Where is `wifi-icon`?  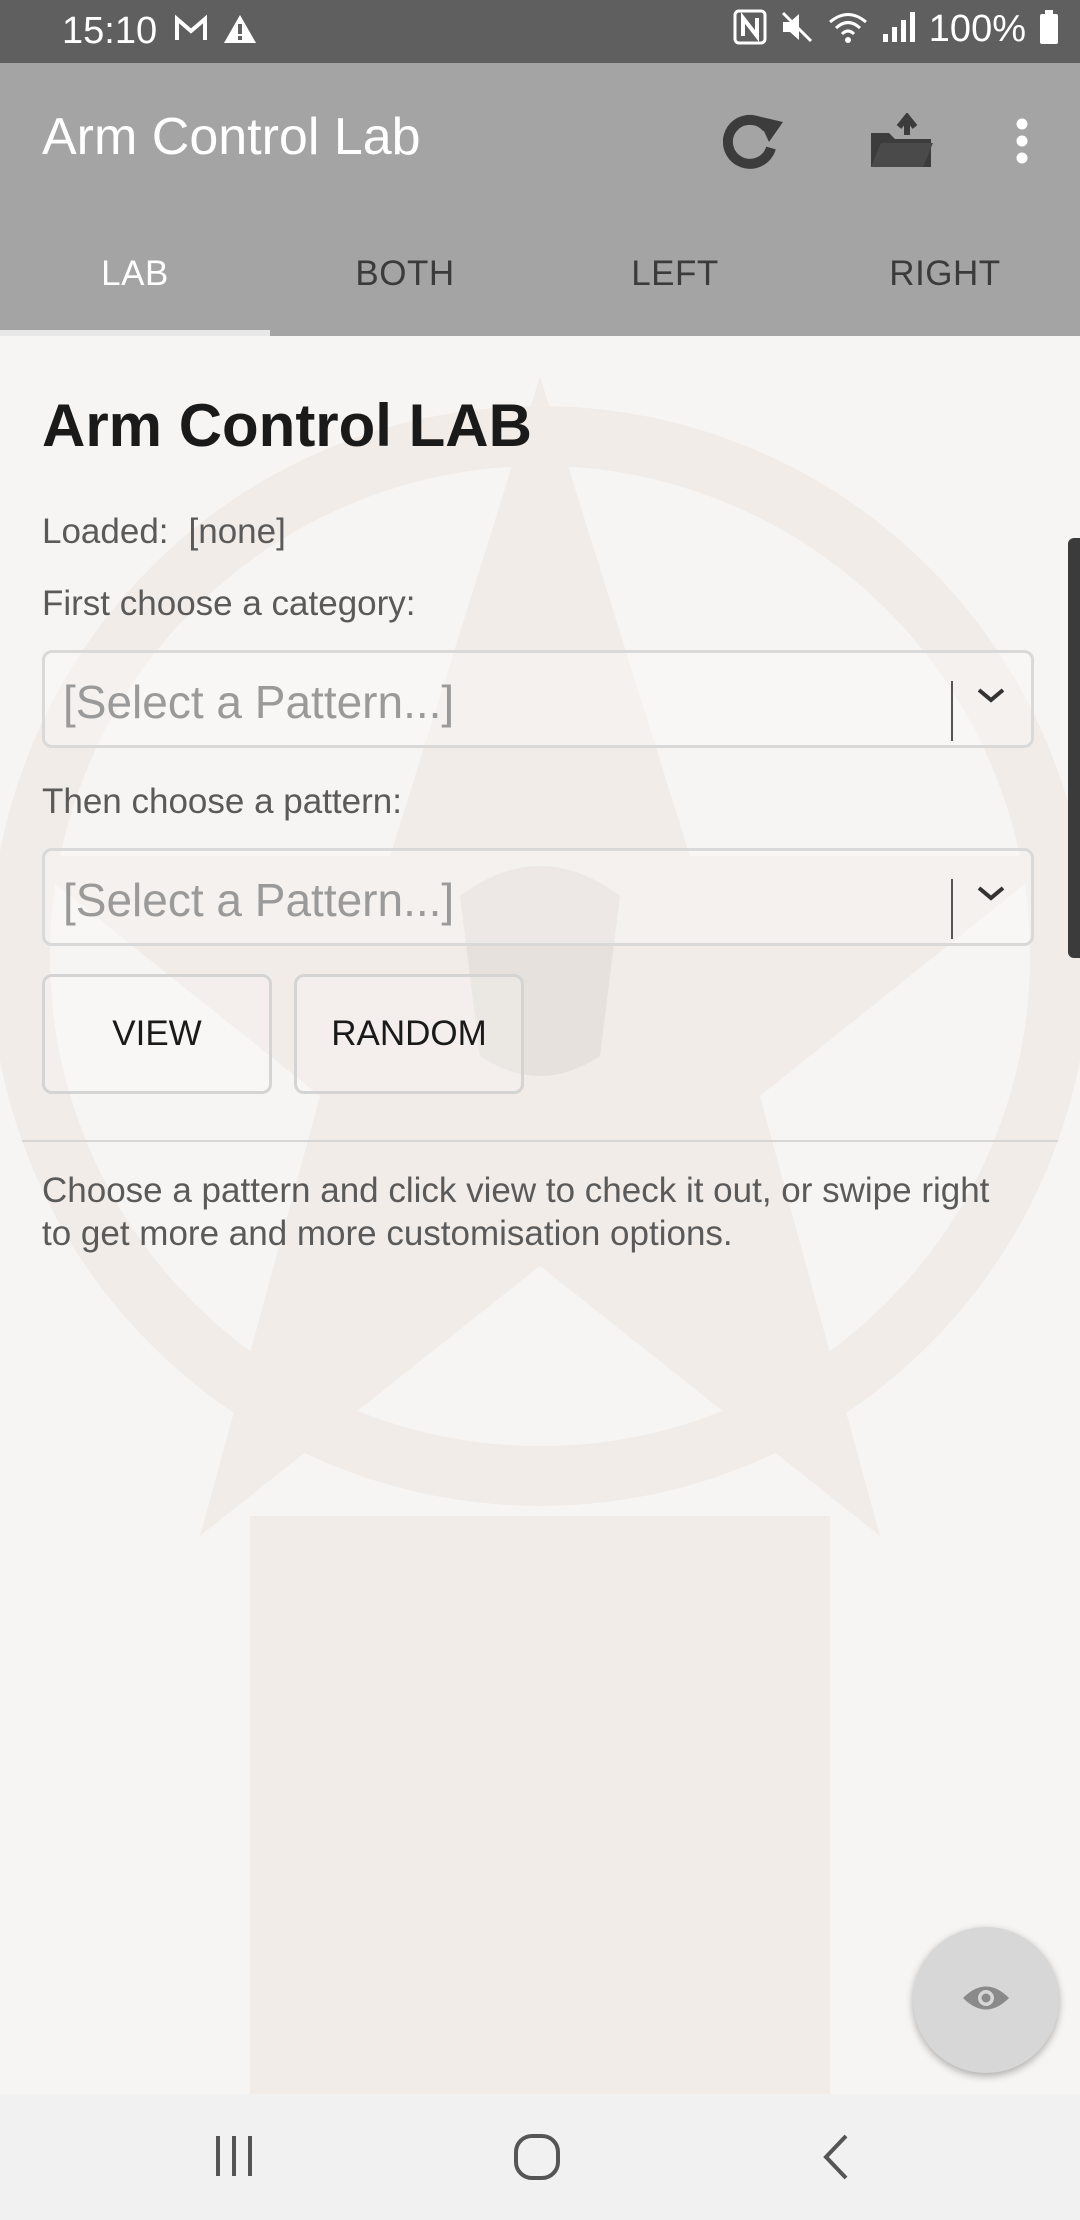
wifi-icon is located at coordinates (848, 29).